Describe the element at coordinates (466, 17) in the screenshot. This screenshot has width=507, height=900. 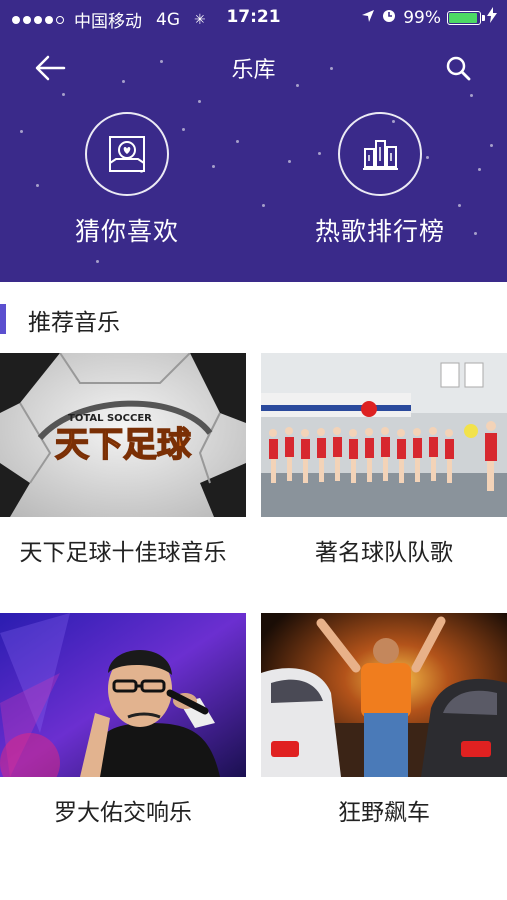
I see `battery-icon` at that location.